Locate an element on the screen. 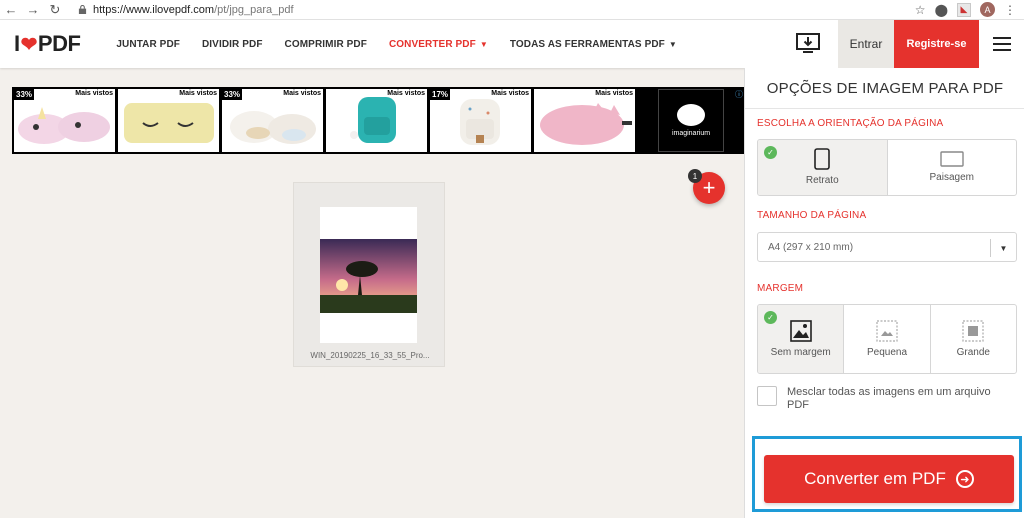 The width and height of the screenshot is (1024, 518). portrait-page-icon is located at coordinates (822, 159).